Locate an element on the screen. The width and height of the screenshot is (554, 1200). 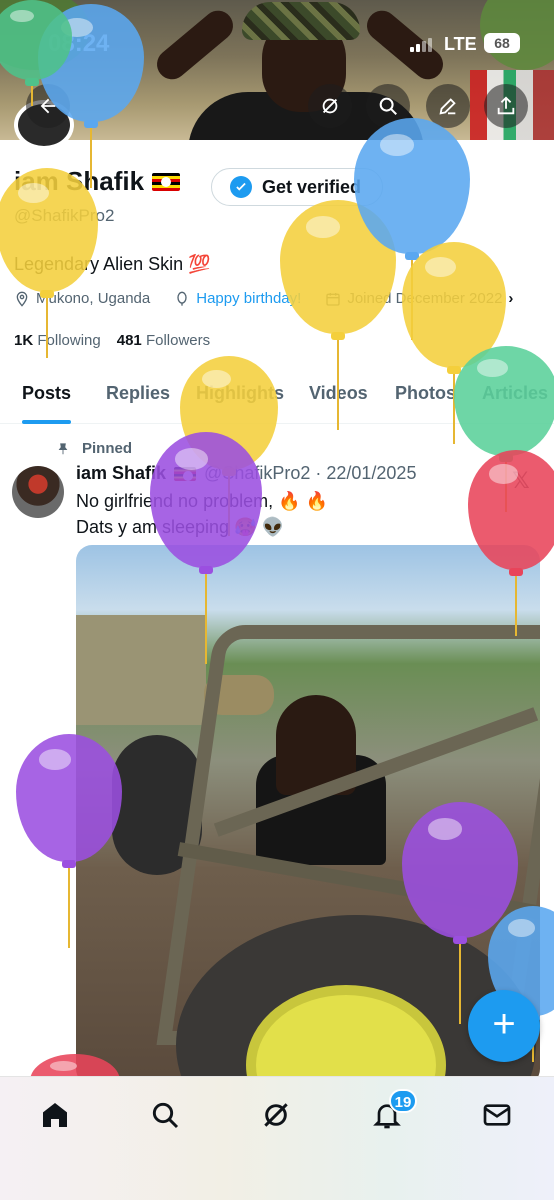
edit-button is located at coordinates (448, 106).